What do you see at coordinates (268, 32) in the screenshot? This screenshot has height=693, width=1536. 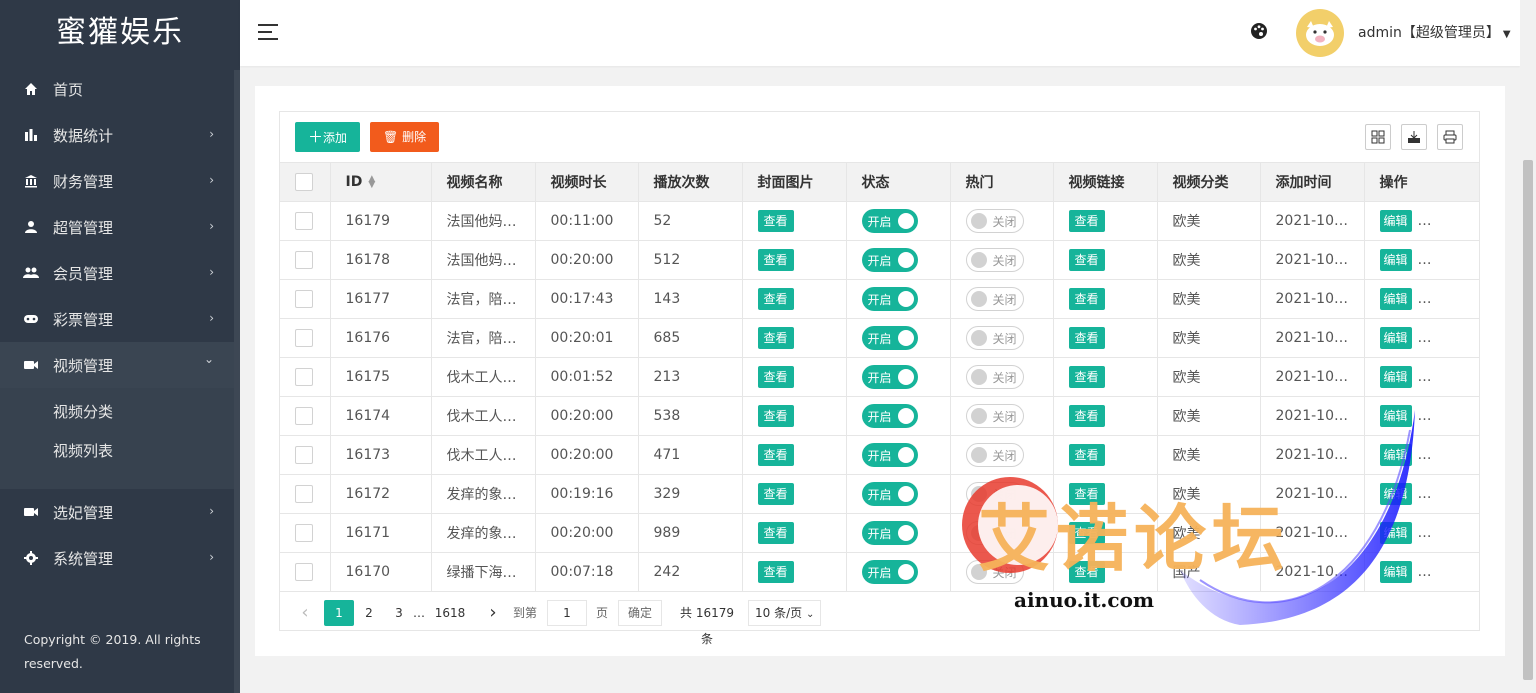 I see `menu-toggle-icon` at bounding box center [268, 32].